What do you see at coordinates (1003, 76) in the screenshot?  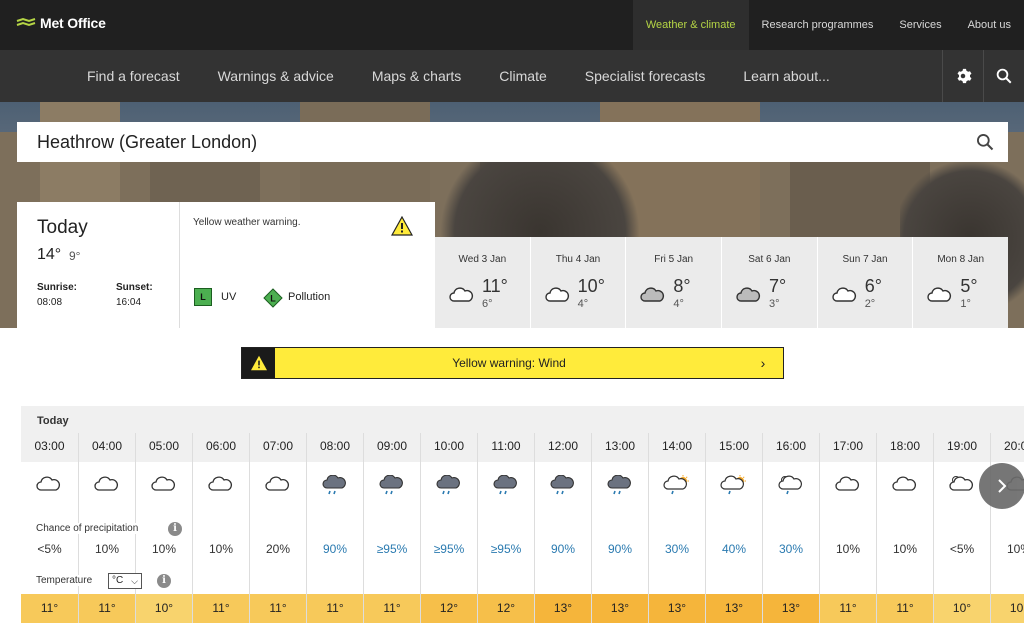 I see `header-search-button` at bounding box center [1003, 76].